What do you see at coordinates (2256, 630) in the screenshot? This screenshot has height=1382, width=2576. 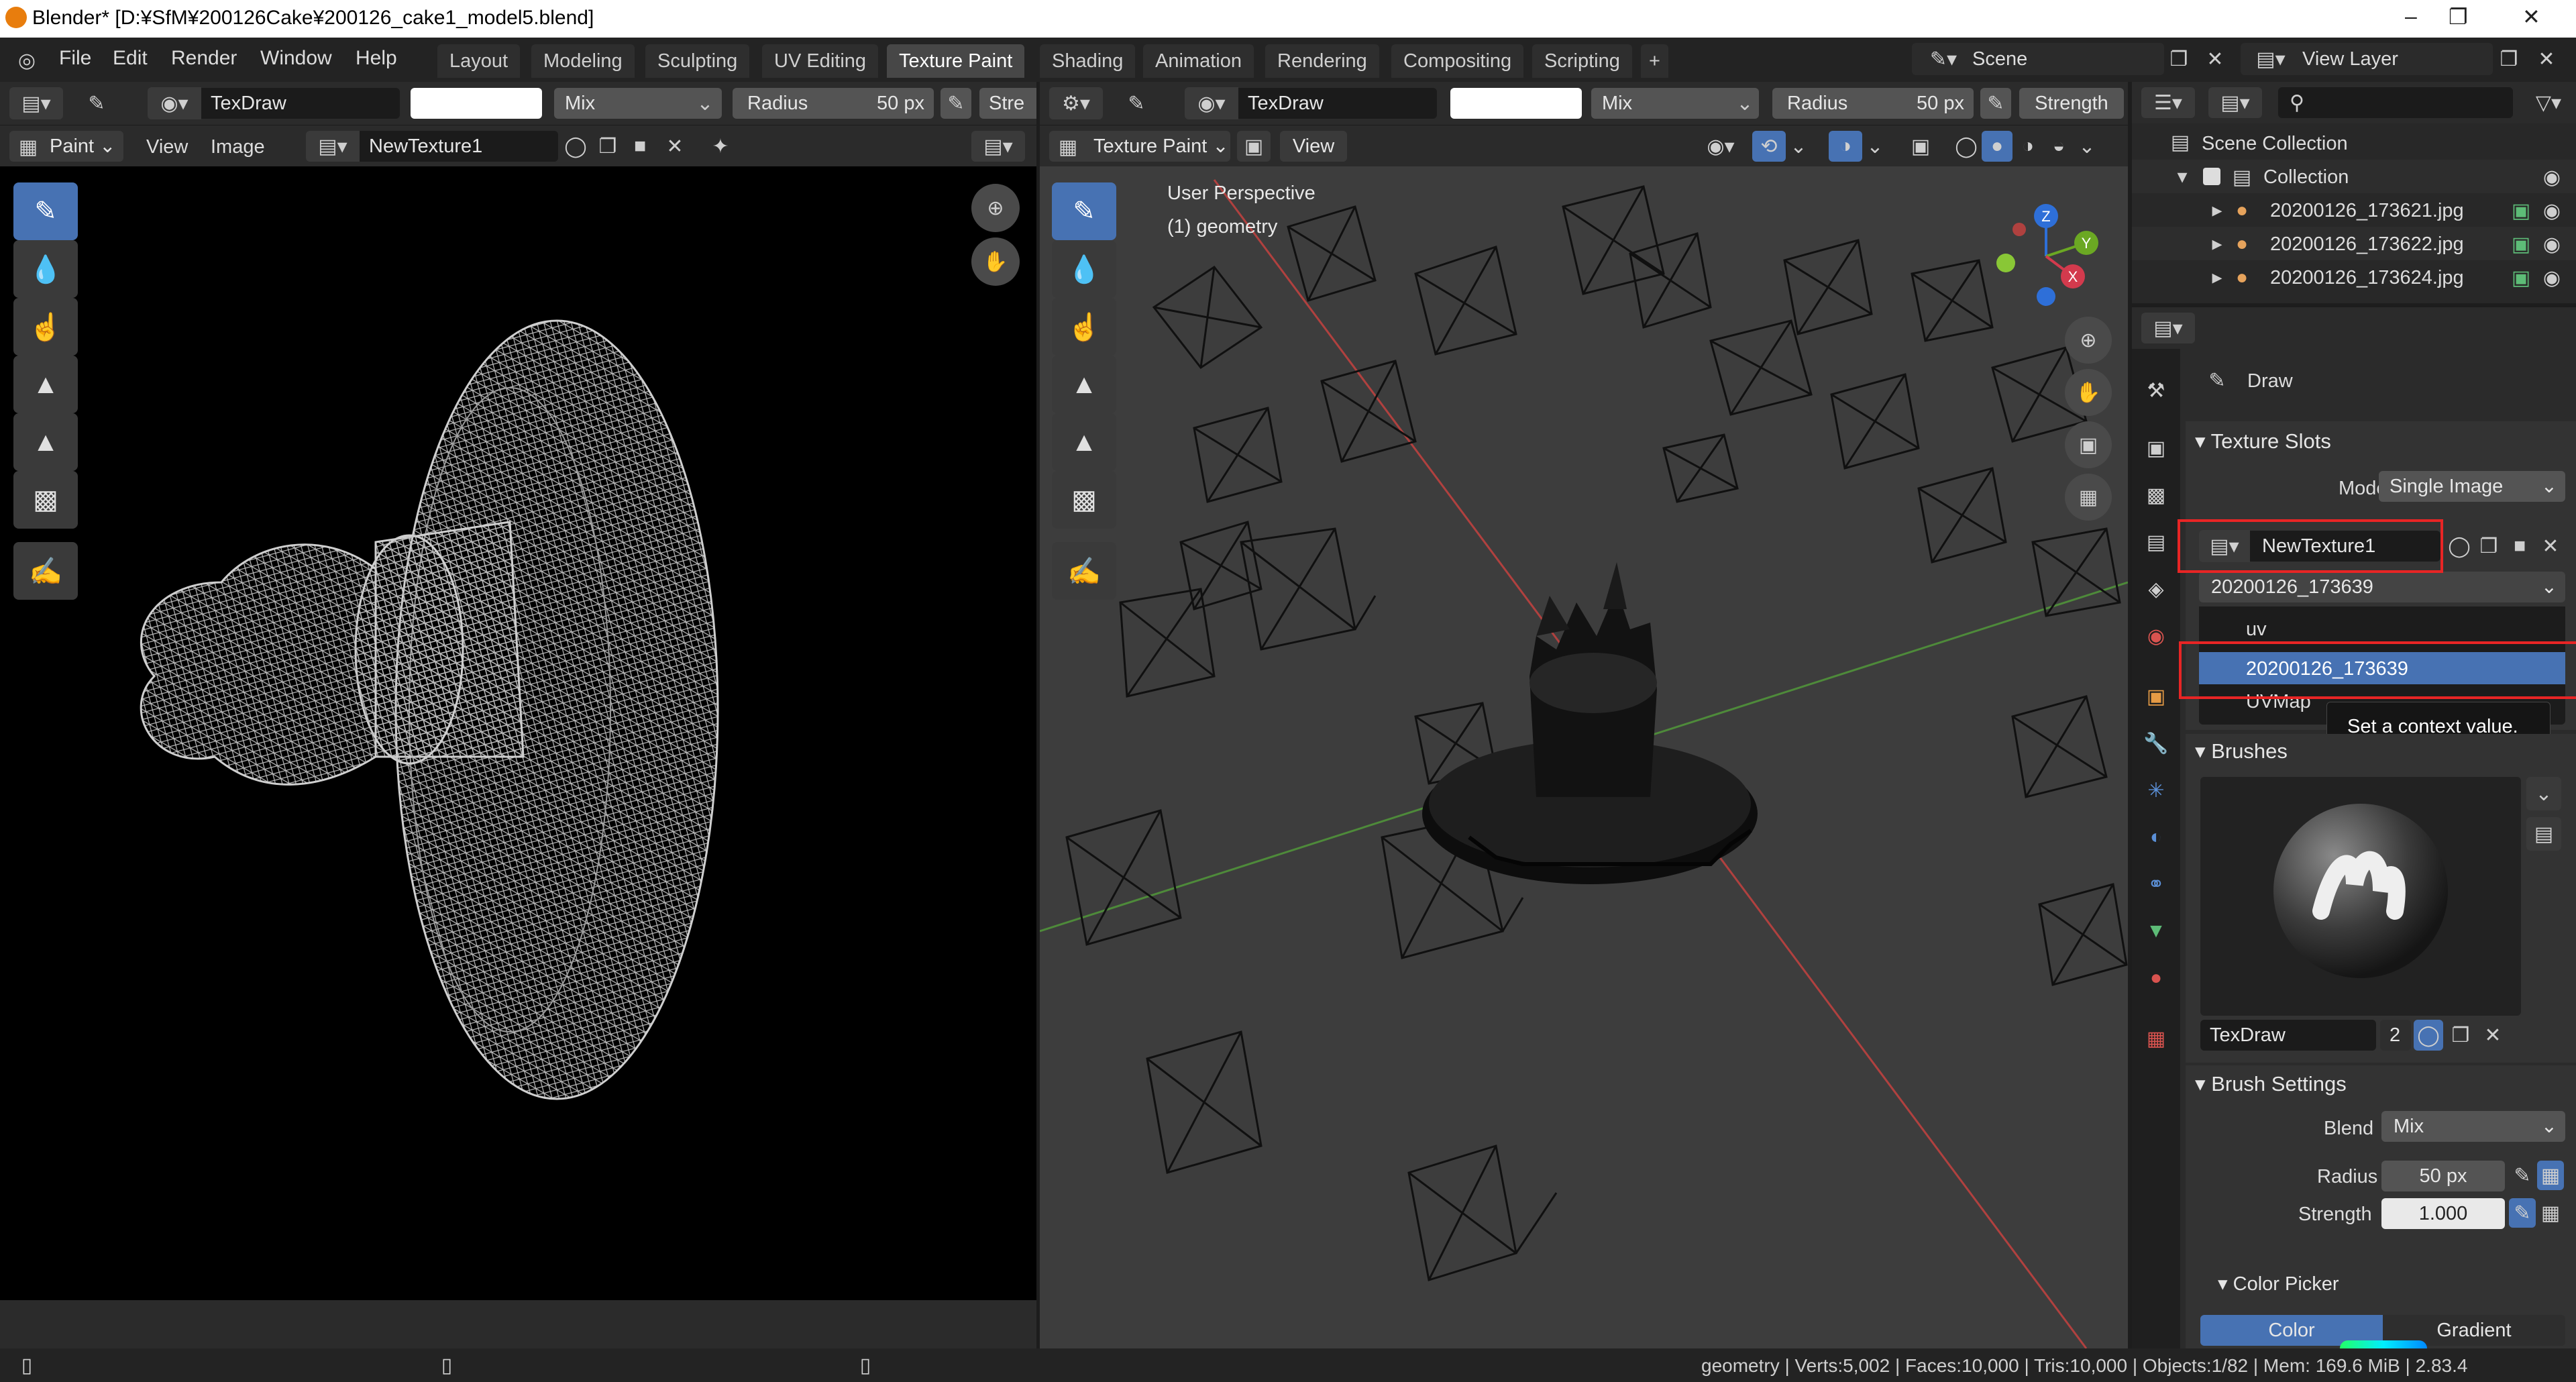 I see `uv-option-uv: uv` at bounding box center [2256, 630].